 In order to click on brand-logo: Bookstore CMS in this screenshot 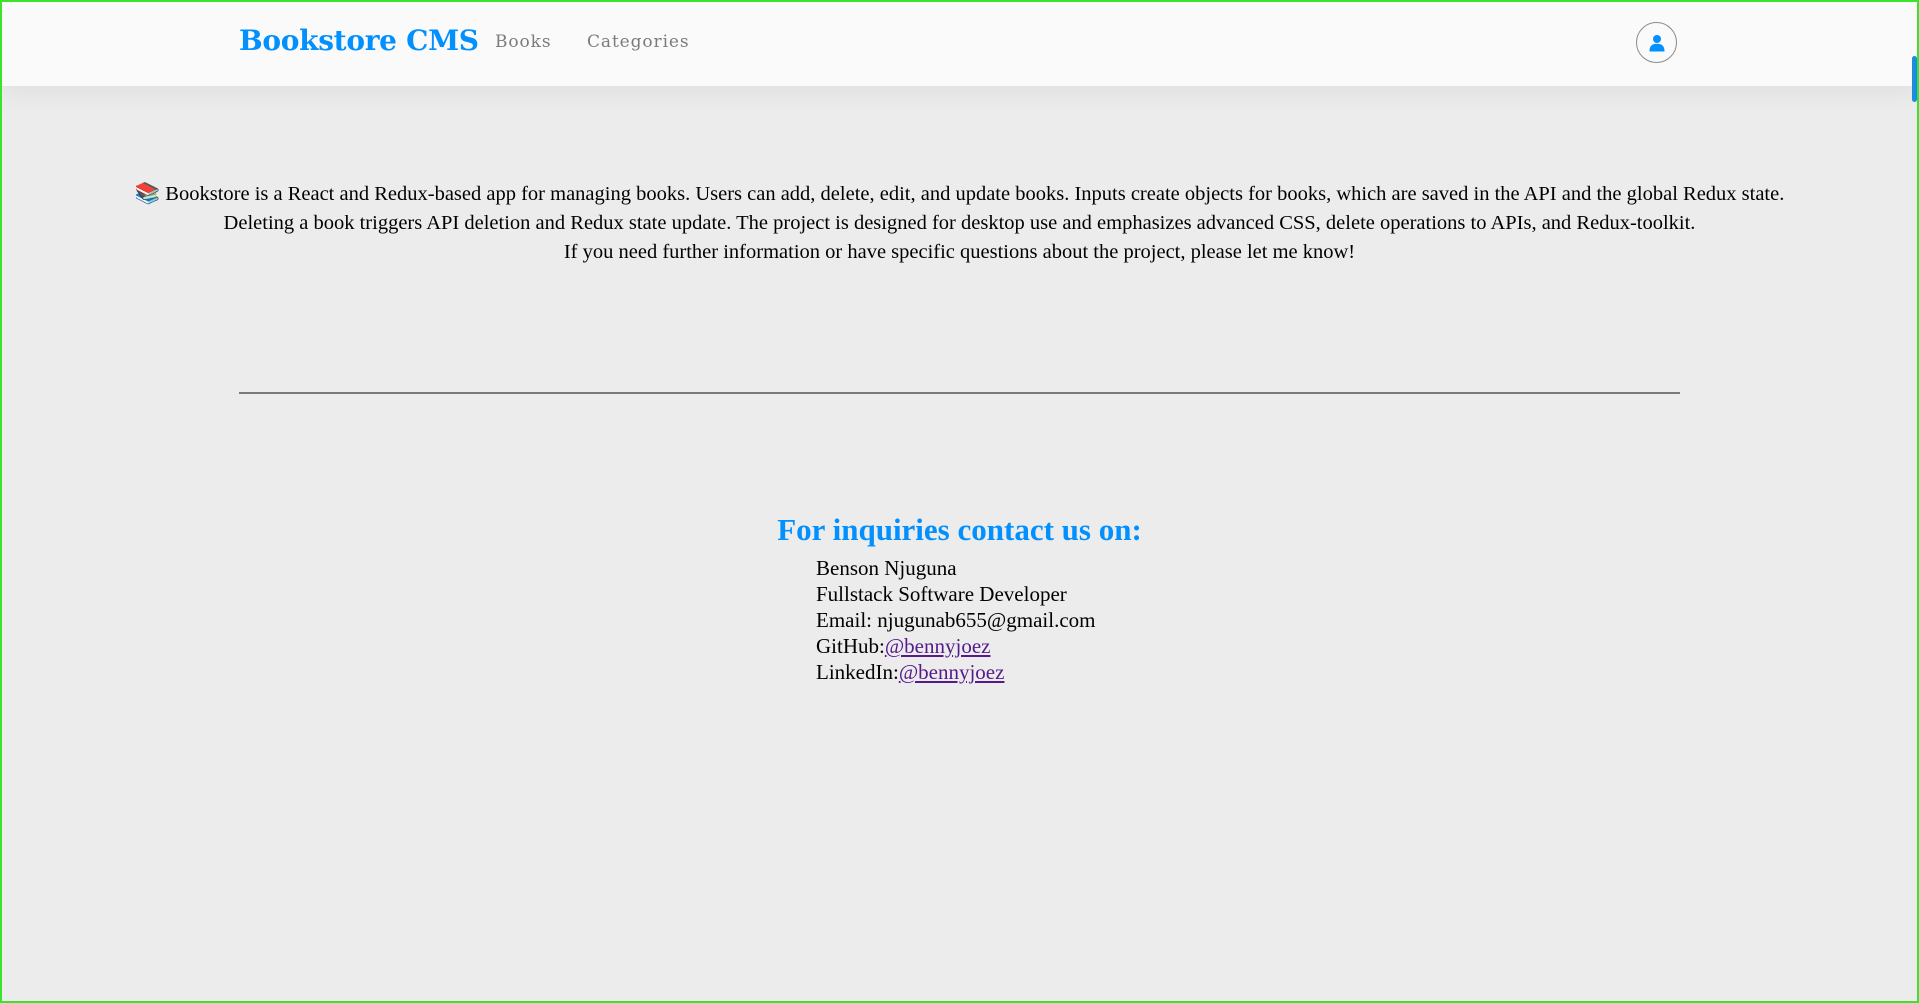, I will do `click(359, 40)`.